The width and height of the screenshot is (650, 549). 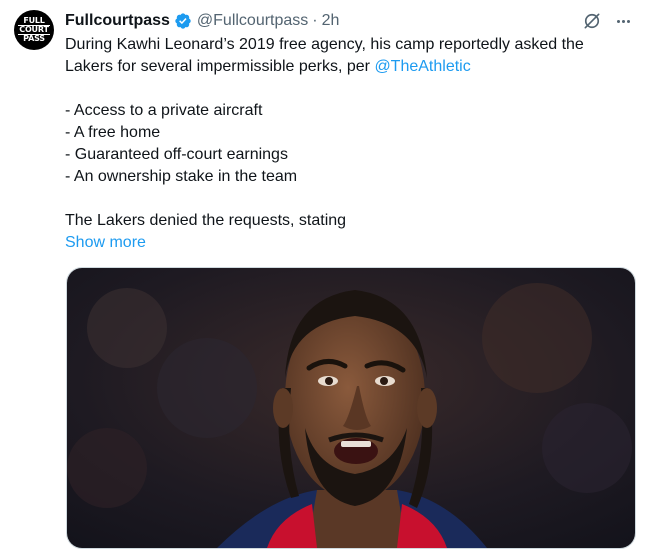 I want to click on avatar: FULL COURT PASS, so click(x=34, y=30).